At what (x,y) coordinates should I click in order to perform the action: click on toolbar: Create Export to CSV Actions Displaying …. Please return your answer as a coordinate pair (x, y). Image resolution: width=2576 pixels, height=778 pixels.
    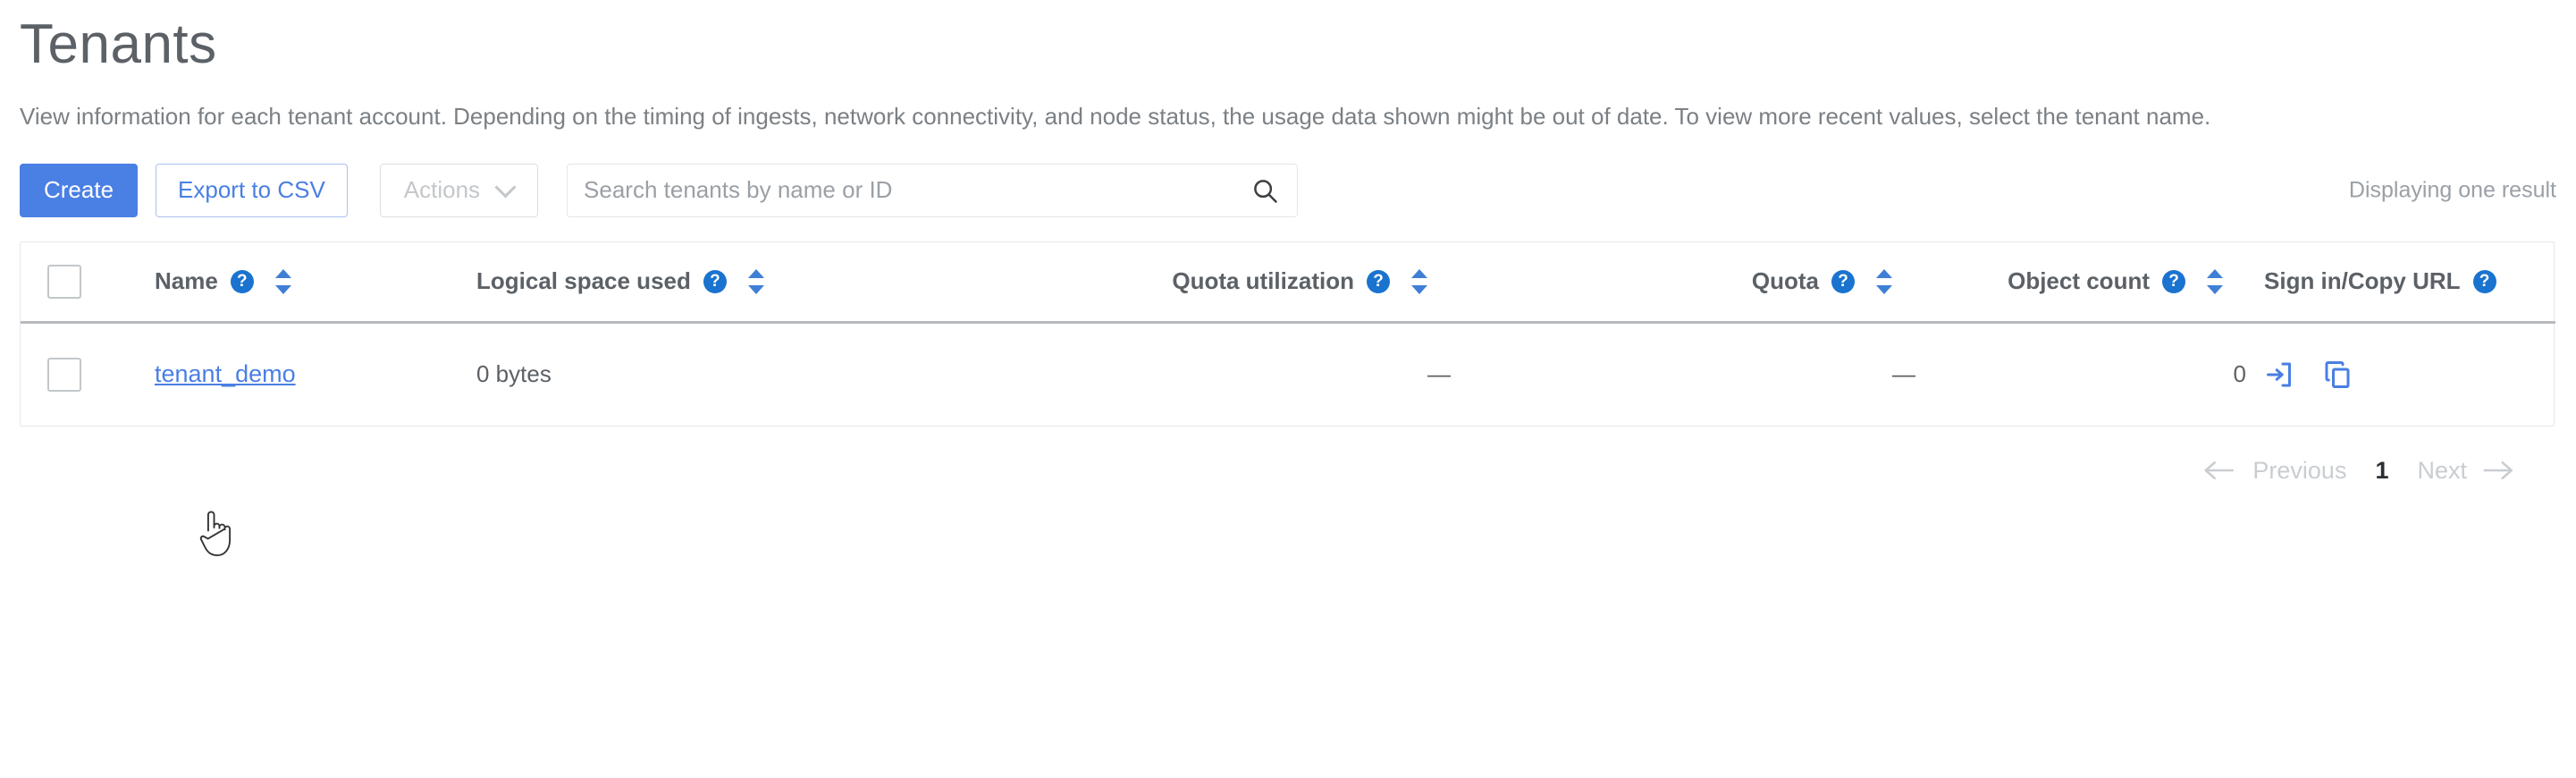
    Looking at the image, I should click on (1288, 190).